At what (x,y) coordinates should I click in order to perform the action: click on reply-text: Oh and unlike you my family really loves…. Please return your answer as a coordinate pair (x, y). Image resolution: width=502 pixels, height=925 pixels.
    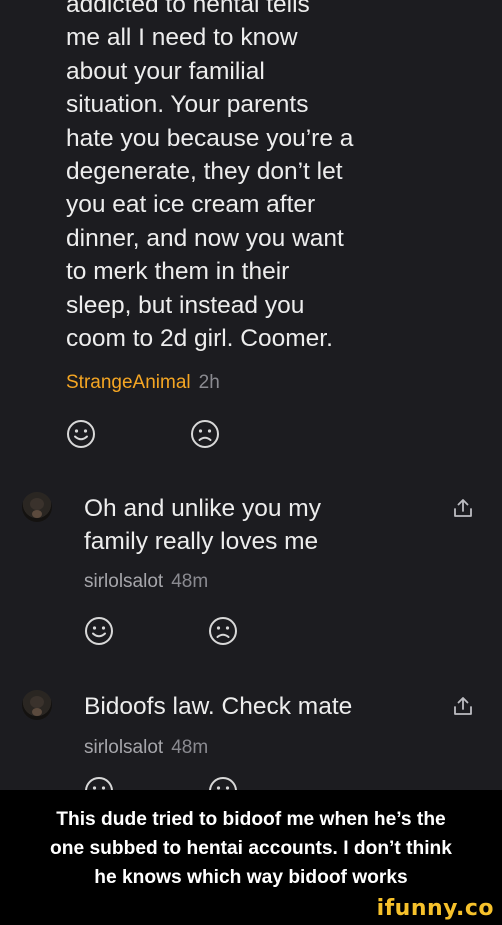
    Looking at the image, I should click on (202, 525).